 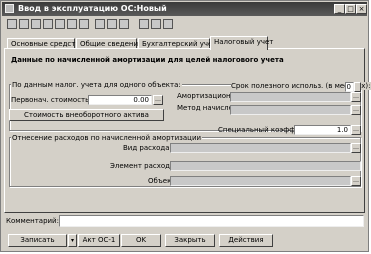 I want to click on amort-group-field, so click(x=290, y=97).